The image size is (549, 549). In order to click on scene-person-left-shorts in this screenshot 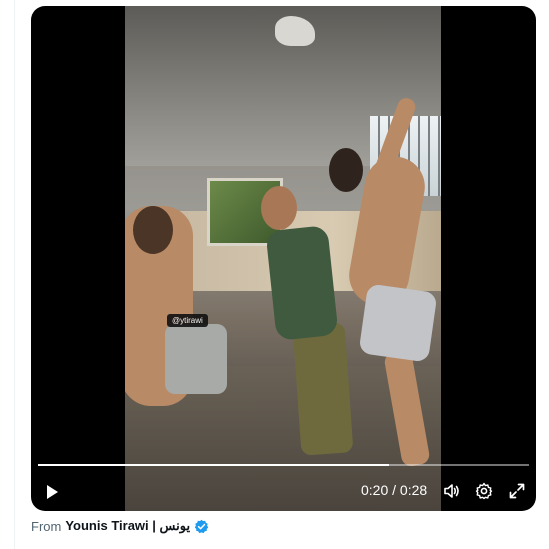, I will do `click(196, 359)`.